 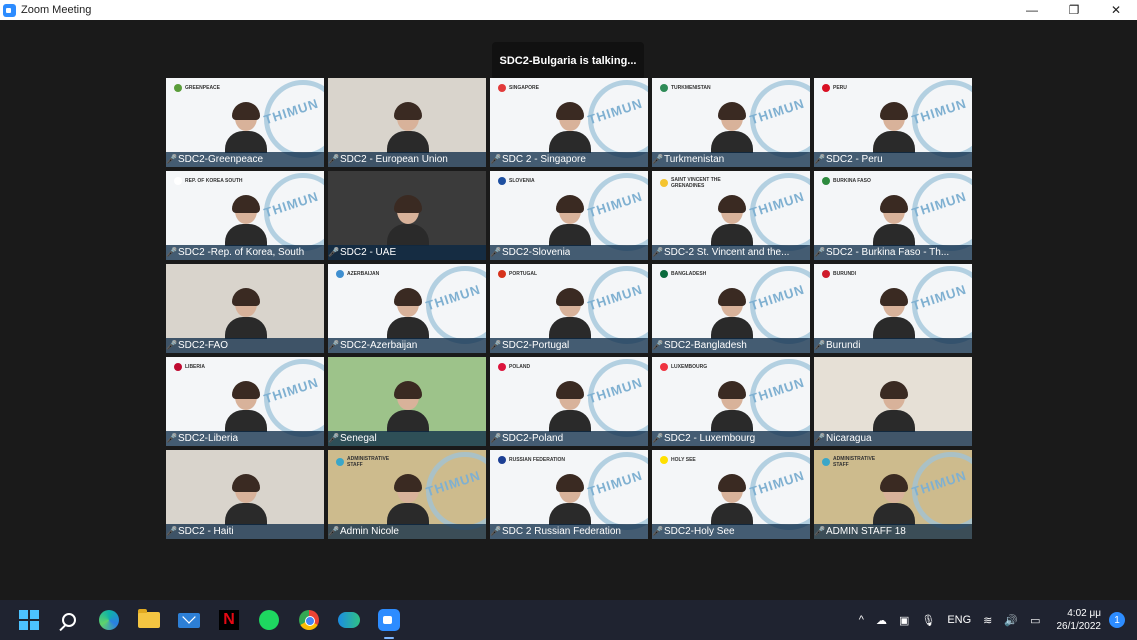 I want to click on placard-label: ADMINISTRATIVE STAFF, so click(x=371, y=462).